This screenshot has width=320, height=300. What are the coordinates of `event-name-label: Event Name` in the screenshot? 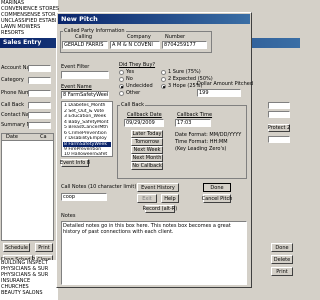 It's located at (76, 87).